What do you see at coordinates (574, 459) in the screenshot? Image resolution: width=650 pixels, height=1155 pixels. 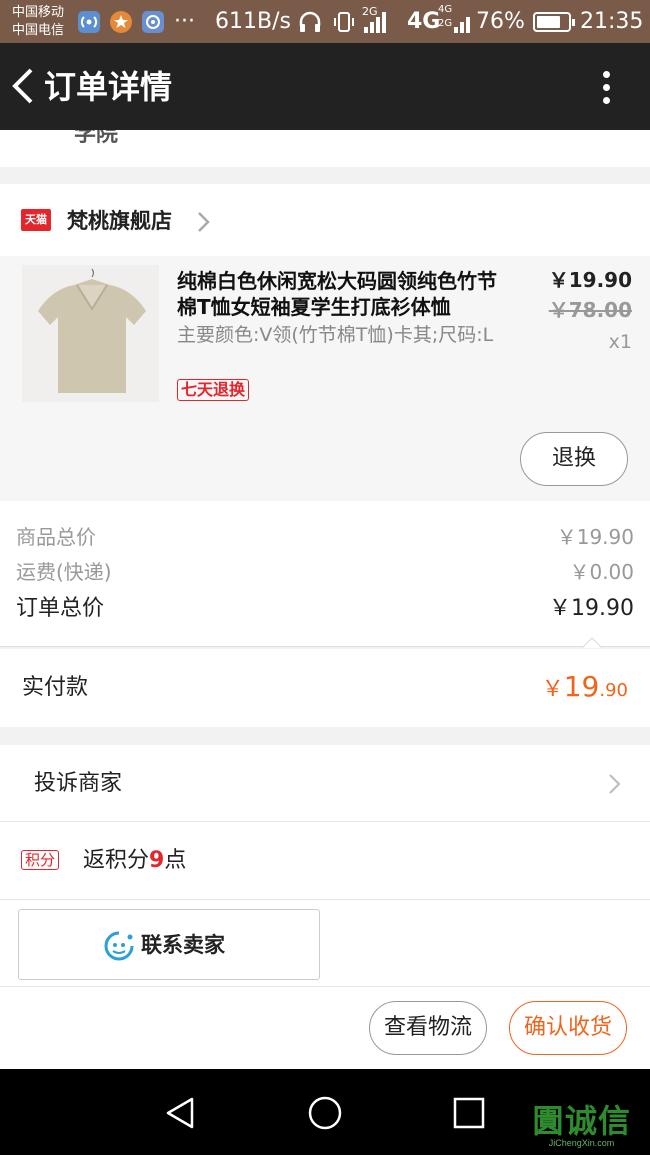 I see `return-exchange-button: 退换` at bounding box center [574, 459].